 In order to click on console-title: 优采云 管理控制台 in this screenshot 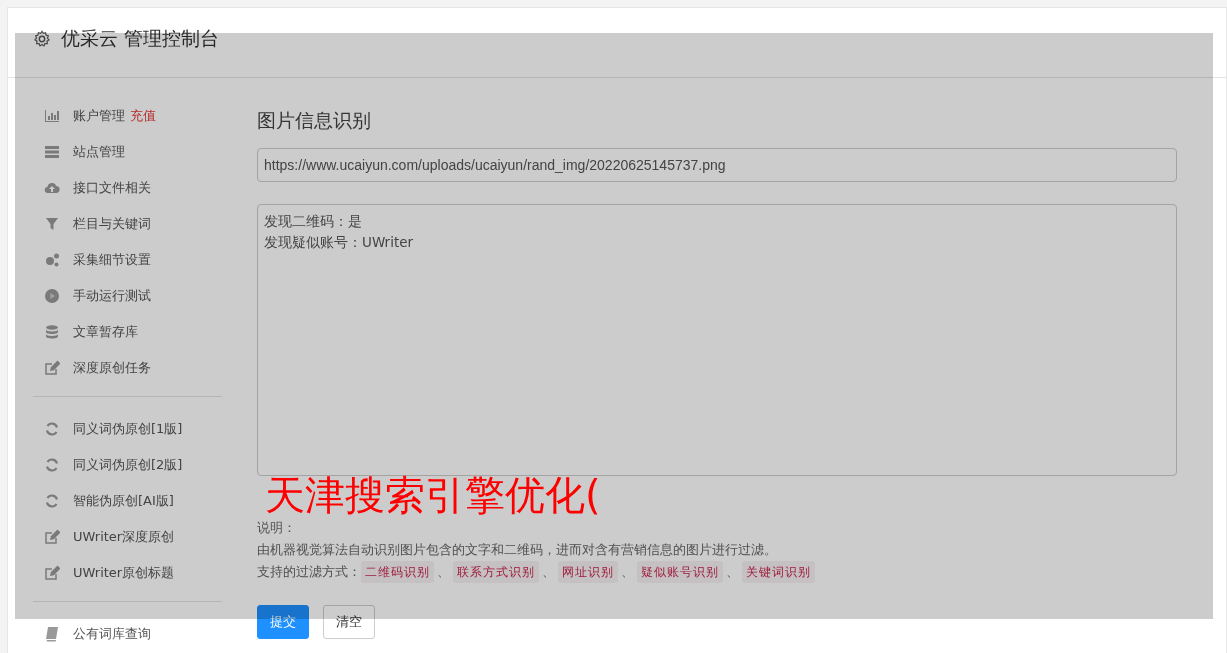, I will do `click(140, 38)`.